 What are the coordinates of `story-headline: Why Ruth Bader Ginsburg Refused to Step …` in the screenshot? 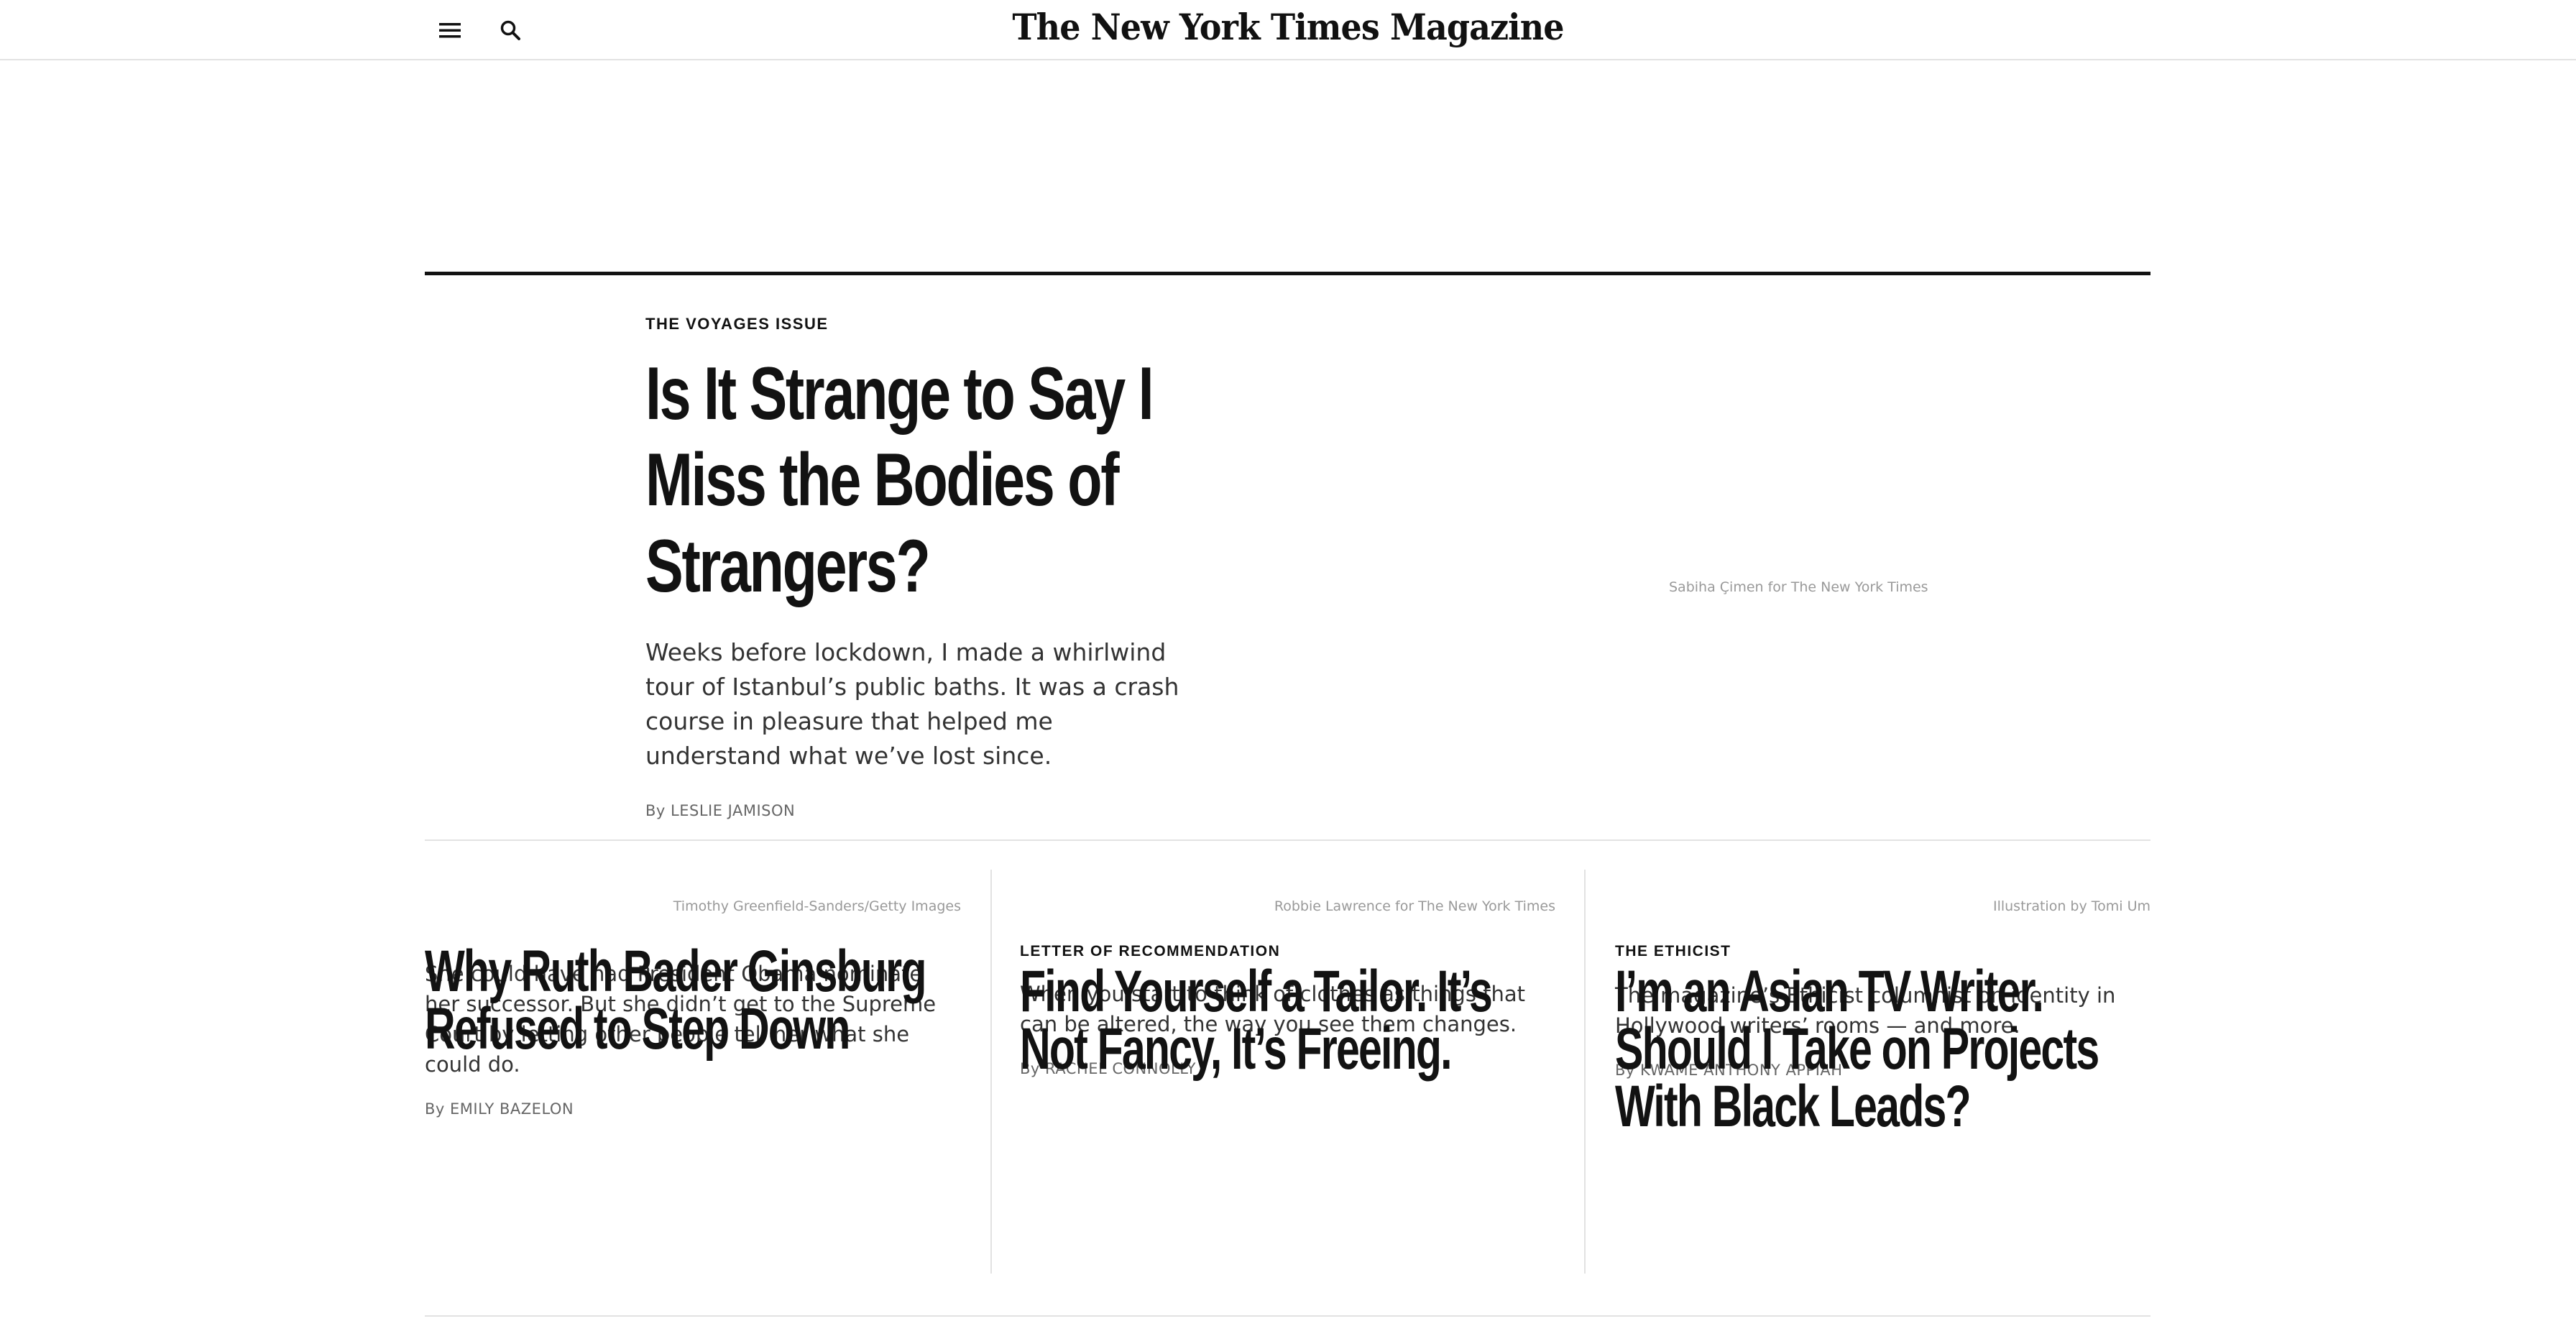 It's located at (691, 1000).